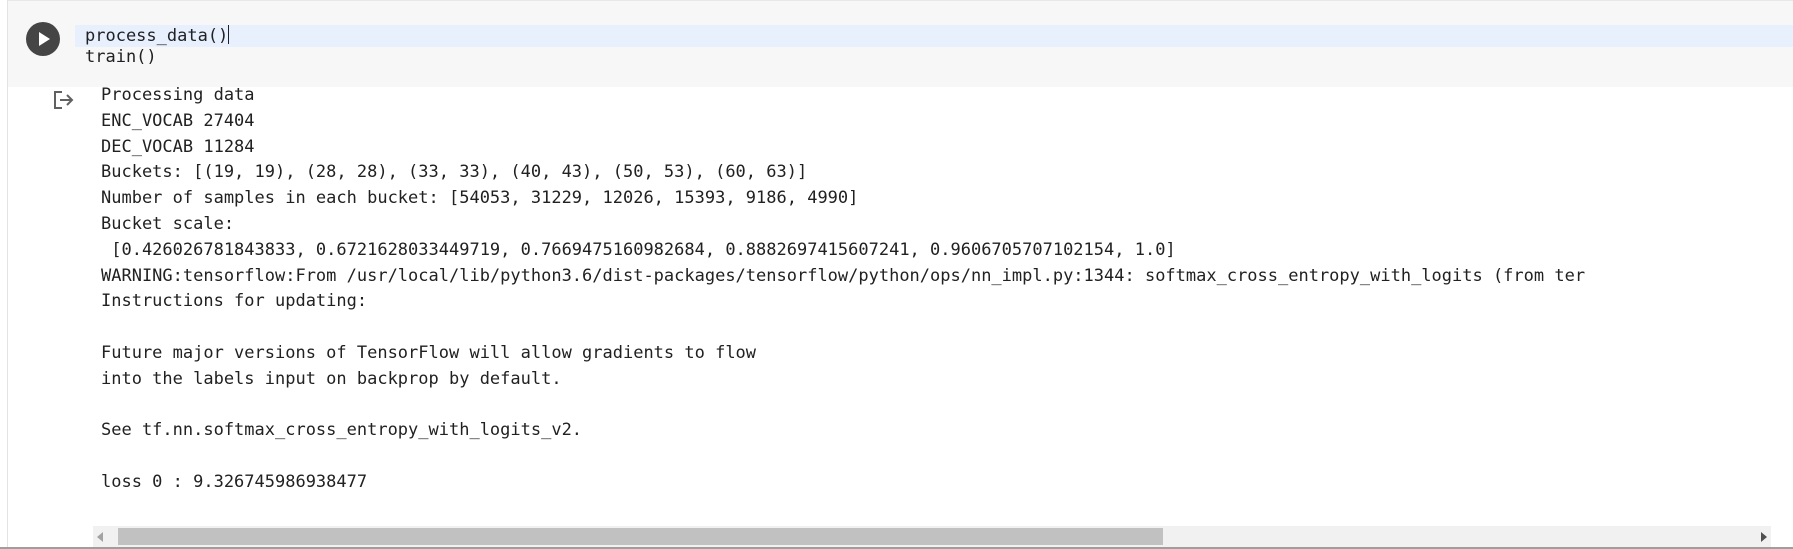 This screenshot has width=1793, height=549. What do you see at coordinates (100, 537) in the screenshot?
I see `scroll-left-arrow-icon` at bounding box center [100, 537].